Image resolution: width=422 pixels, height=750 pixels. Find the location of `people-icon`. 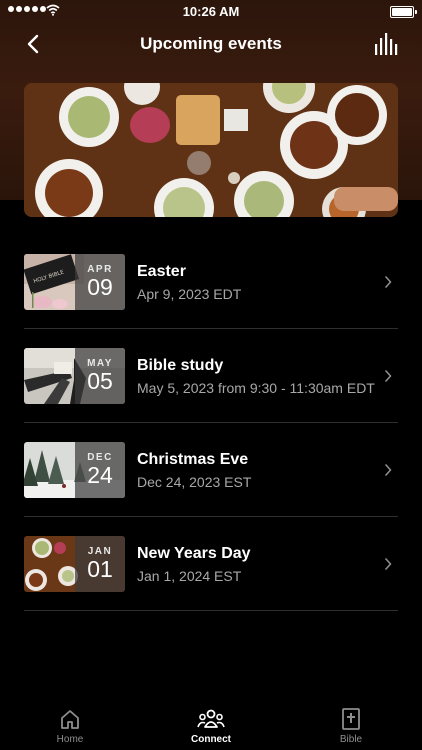

people-icon is located at coordinates (211, 718).